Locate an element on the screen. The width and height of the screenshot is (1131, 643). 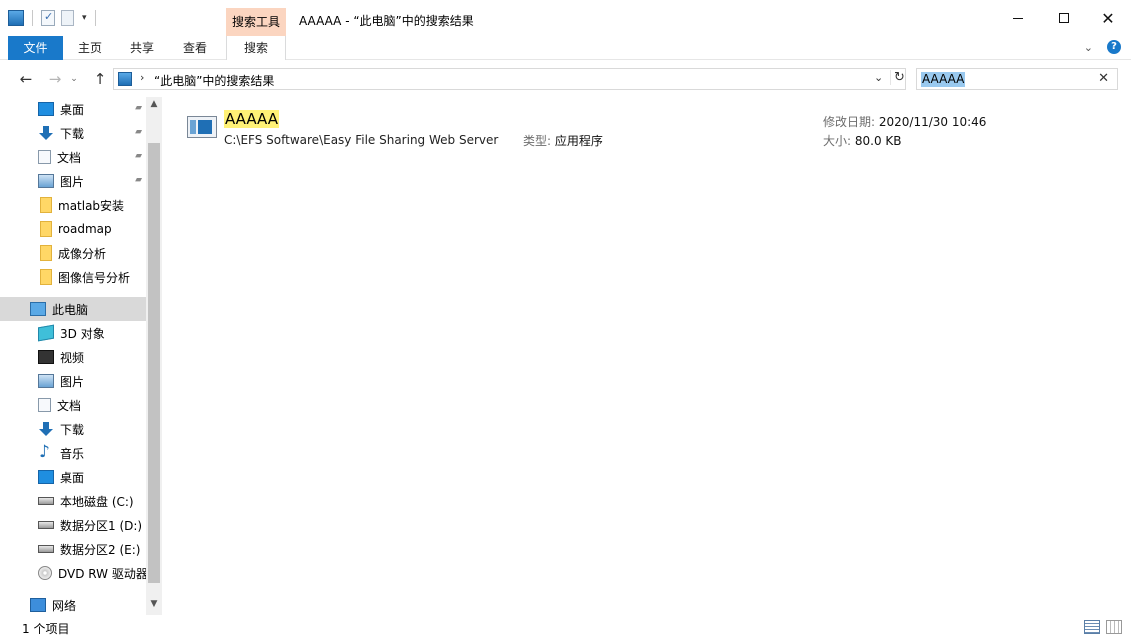
properties-icon is located at coordinates (48, 18).